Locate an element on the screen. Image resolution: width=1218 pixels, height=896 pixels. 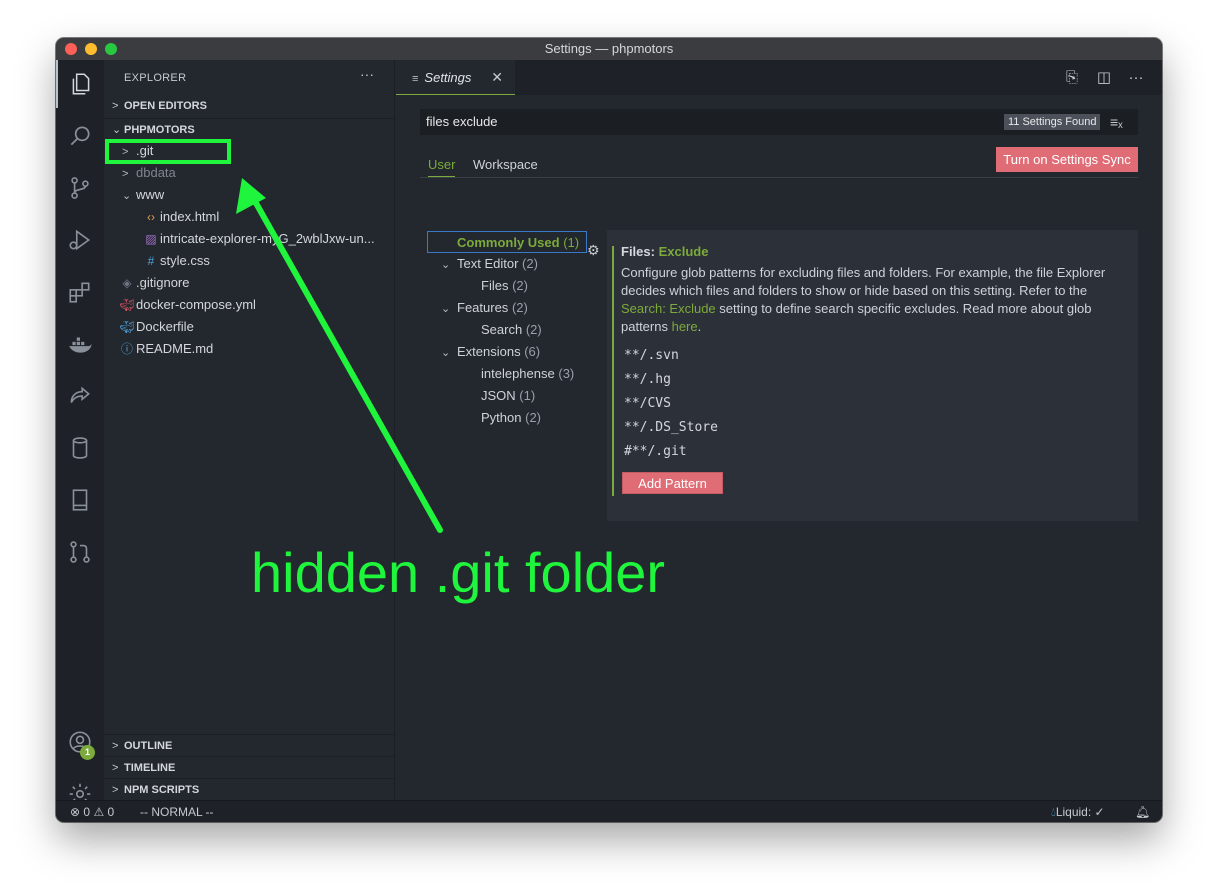
tab-settings: ≡ Settings ✕ is located at coordinates (455, 77).